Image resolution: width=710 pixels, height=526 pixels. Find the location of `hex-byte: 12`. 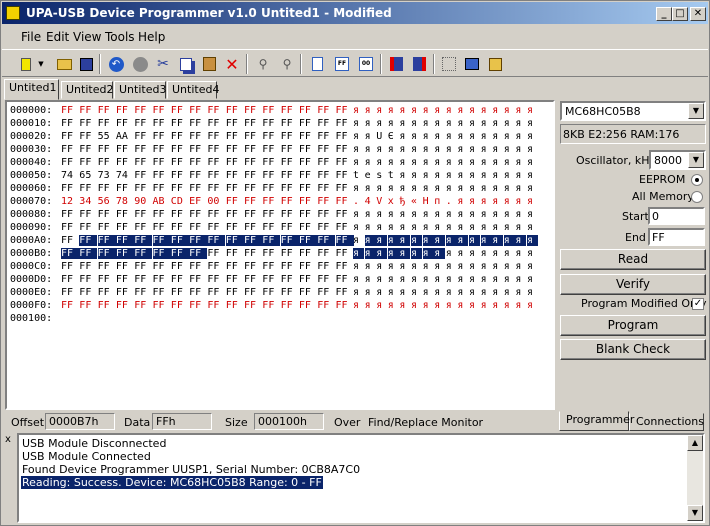

hex-byte: 12 is located at coordinates (70, 201).